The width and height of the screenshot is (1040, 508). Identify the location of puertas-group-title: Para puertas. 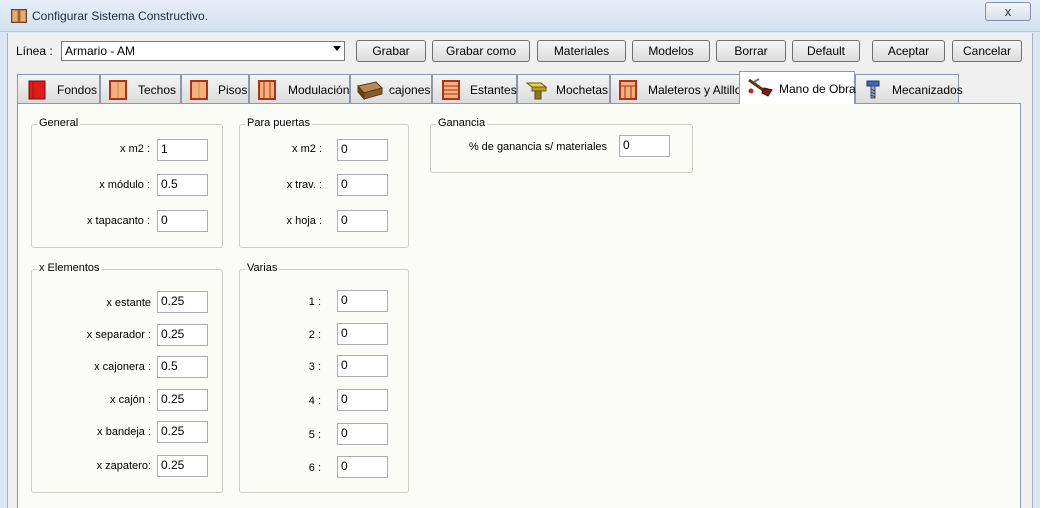
(278, 123).